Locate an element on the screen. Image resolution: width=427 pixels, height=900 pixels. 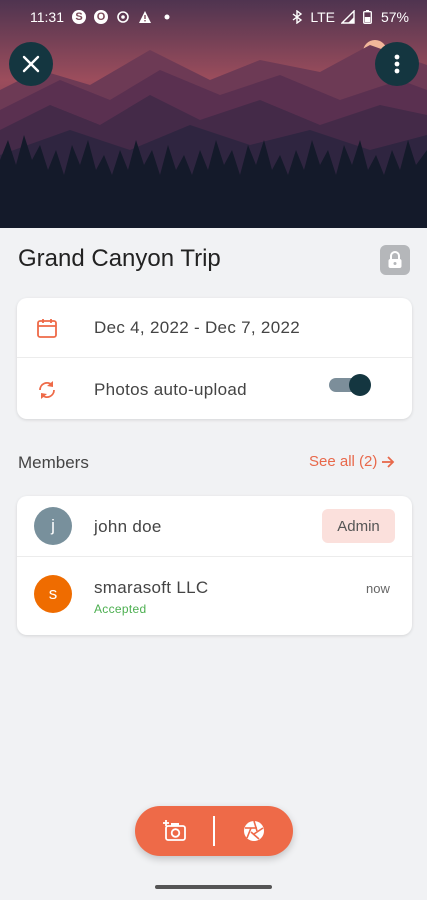
media-action-bar is located at coordinates (214, 831).